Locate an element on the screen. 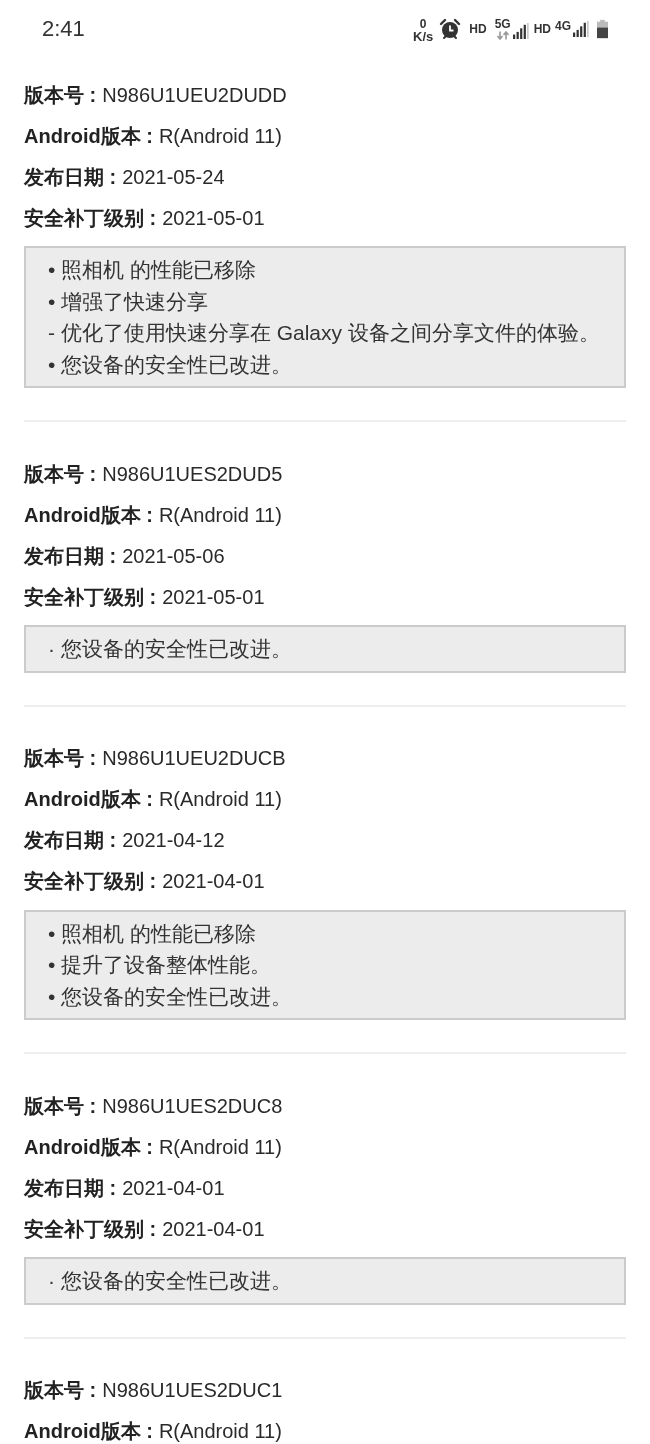 This screenshot has width=650, height=1444. field-value: 2021-05-06 is located at coordinates (173, 555).